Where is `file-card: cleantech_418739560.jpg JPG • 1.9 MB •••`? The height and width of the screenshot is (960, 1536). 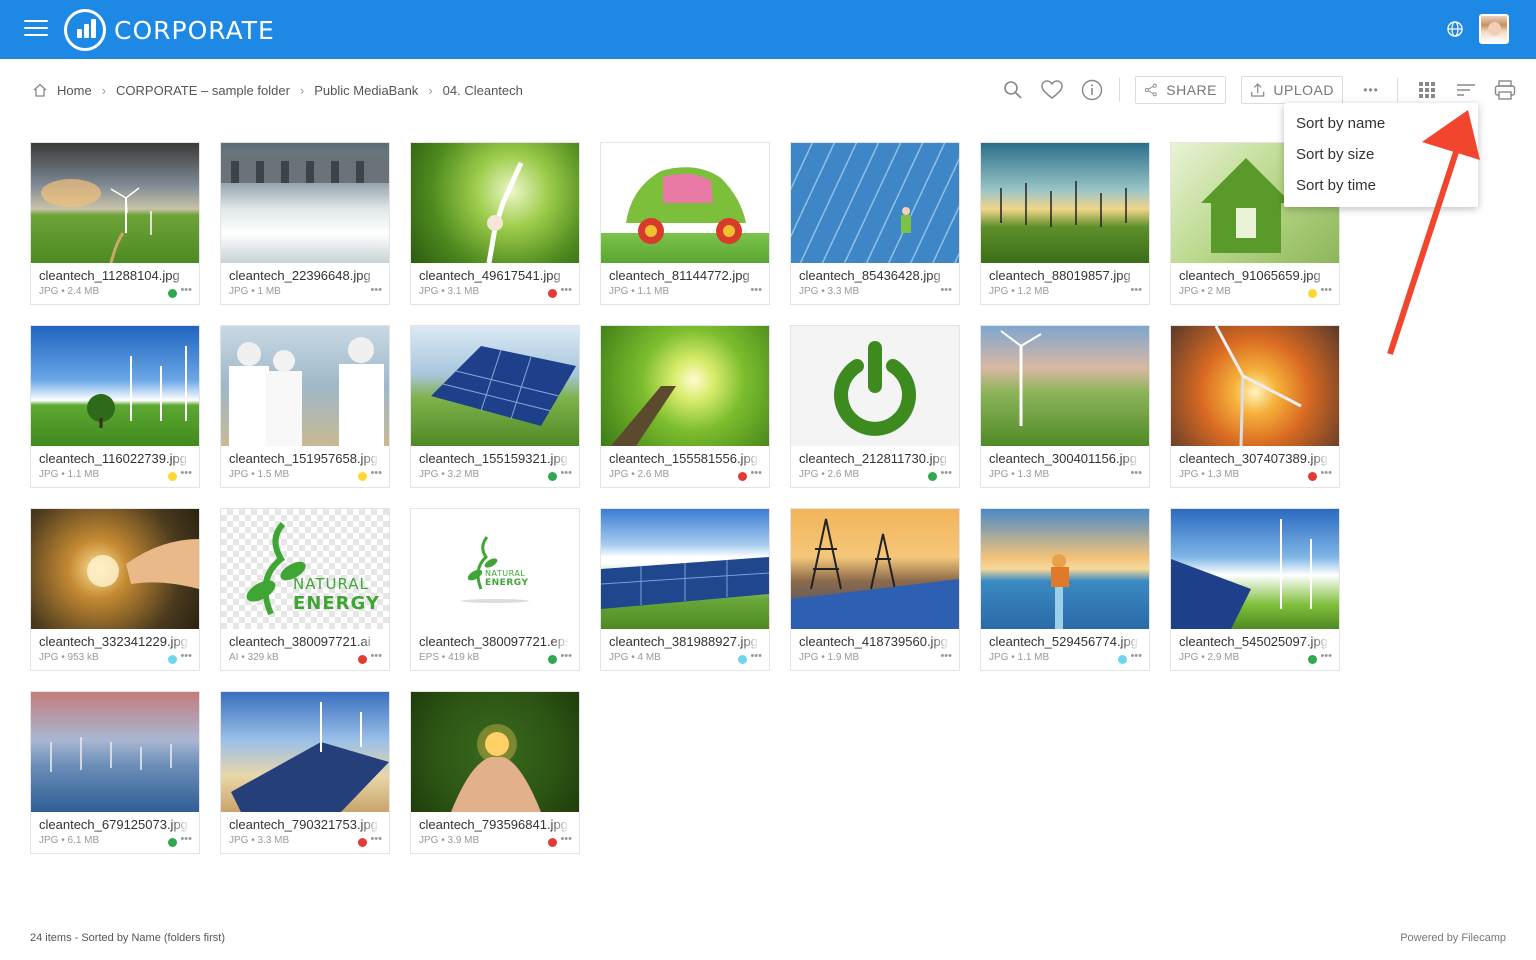 file-card: cleantech_418739560.jpg JPG • 1.9 MB ••• is located at coordinates (875, 589).